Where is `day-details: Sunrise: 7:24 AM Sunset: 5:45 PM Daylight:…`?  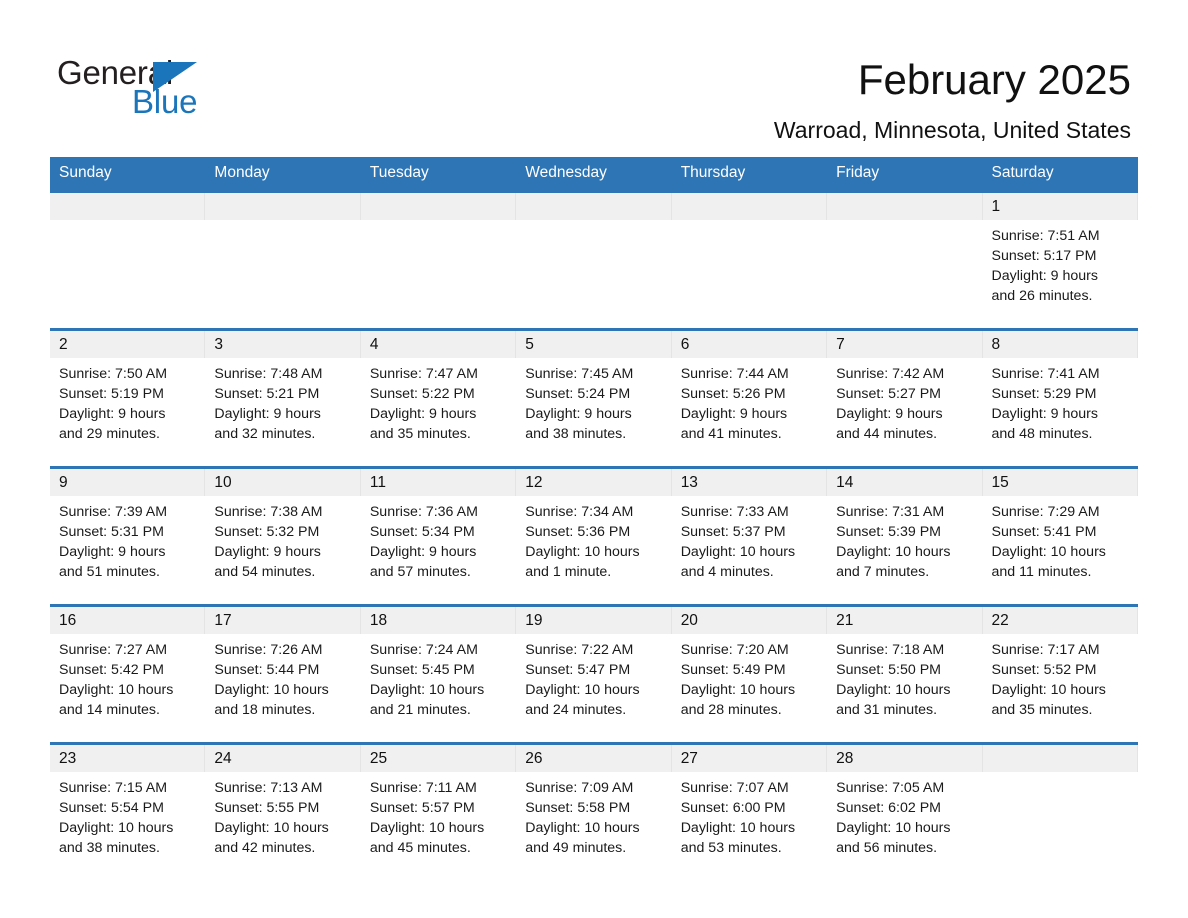 day-details: Sunrise: 7:24 AM Sunset: 5:45 PM Daylight:… is located at coordinates (438, 677).